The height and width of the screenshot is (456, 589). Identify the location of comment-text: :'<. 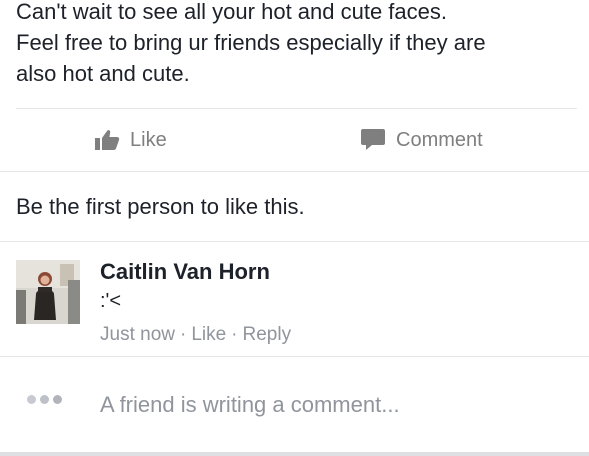
(111, 301).